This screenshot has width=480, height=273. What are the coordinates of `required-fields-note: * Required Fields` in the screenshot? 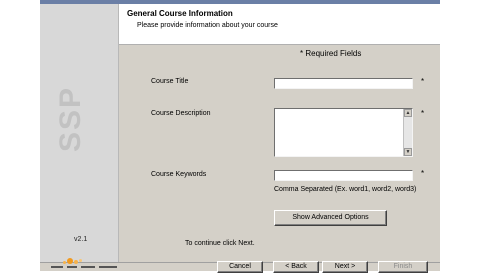 It's located at (331, 53).